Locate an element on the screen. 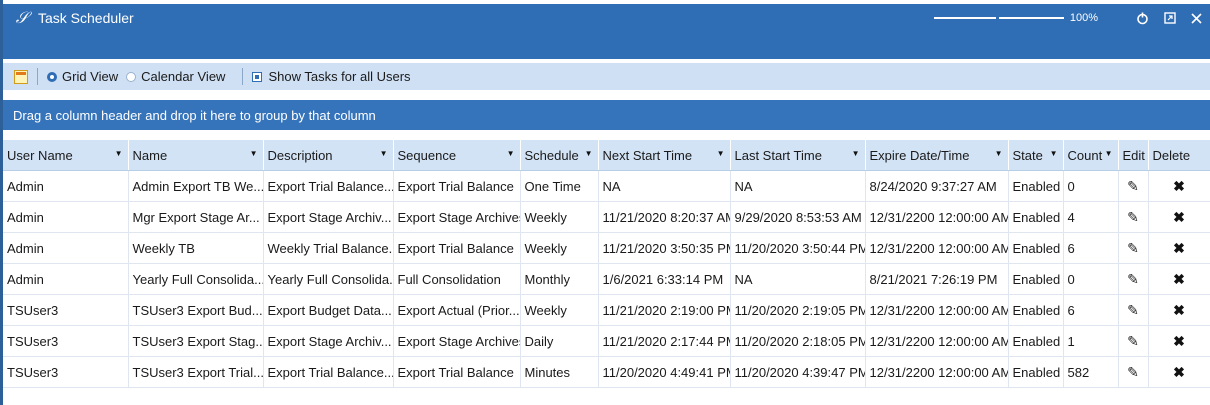  zoom-label: 100% is located at coordinates (1083, 17).